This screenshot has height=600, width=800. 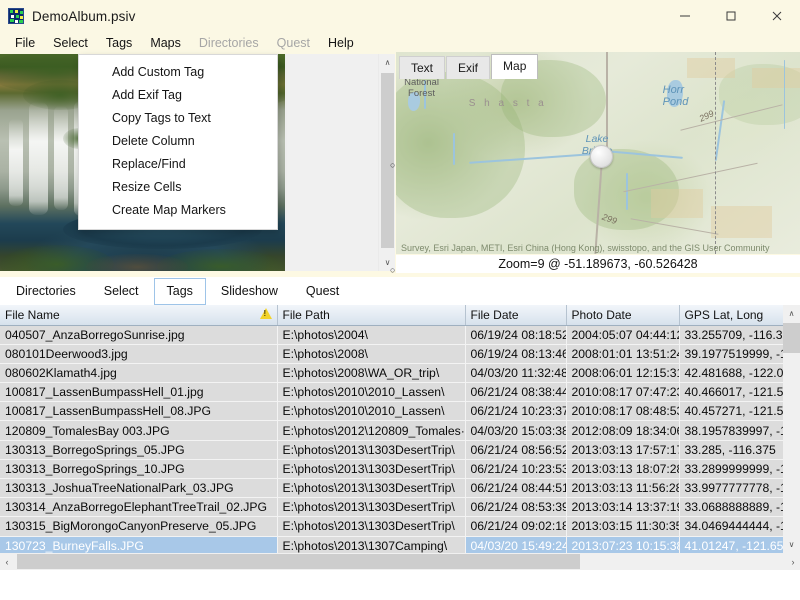 What do you see at coordinates (731, 469) in the screenshot?
I see `cell-gps: 33.2899999999, -1` at bounding box center [731, 469].